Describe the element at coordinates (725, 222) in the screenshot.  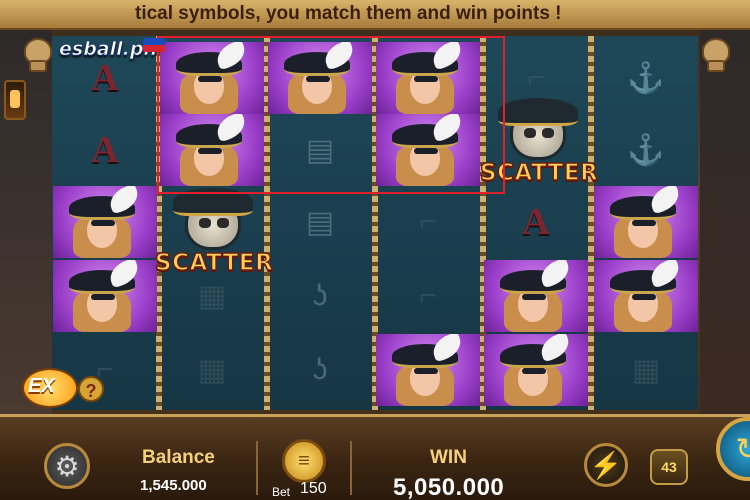
I see `right-ship-background` at that location.